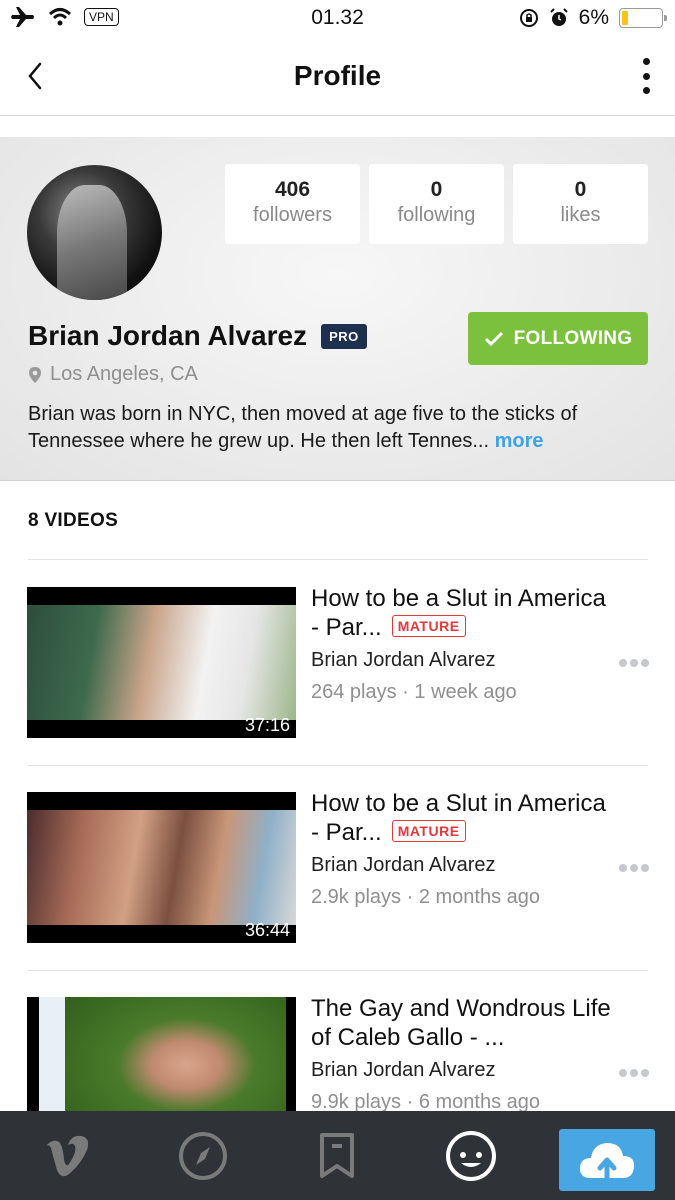 This screenshot has height=1200, width=675. What do you see at coordinates (292, 215) in the screenshot?
I see `stat-label: followers` at bounding box center [292, 215].